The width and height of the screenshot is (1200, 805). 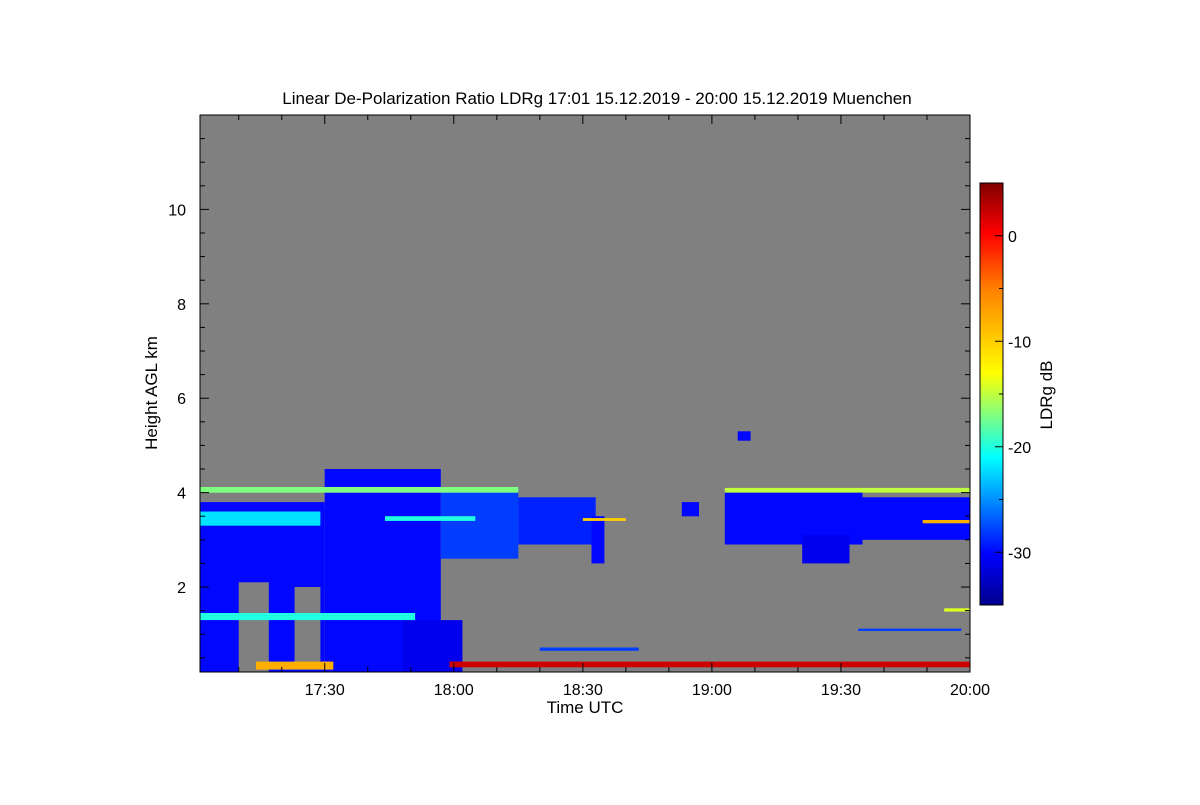 What do you see at coordinates (181, 494) in the screenshot?
I see `y-tick-label: 4` at bounding box center [181, 494].